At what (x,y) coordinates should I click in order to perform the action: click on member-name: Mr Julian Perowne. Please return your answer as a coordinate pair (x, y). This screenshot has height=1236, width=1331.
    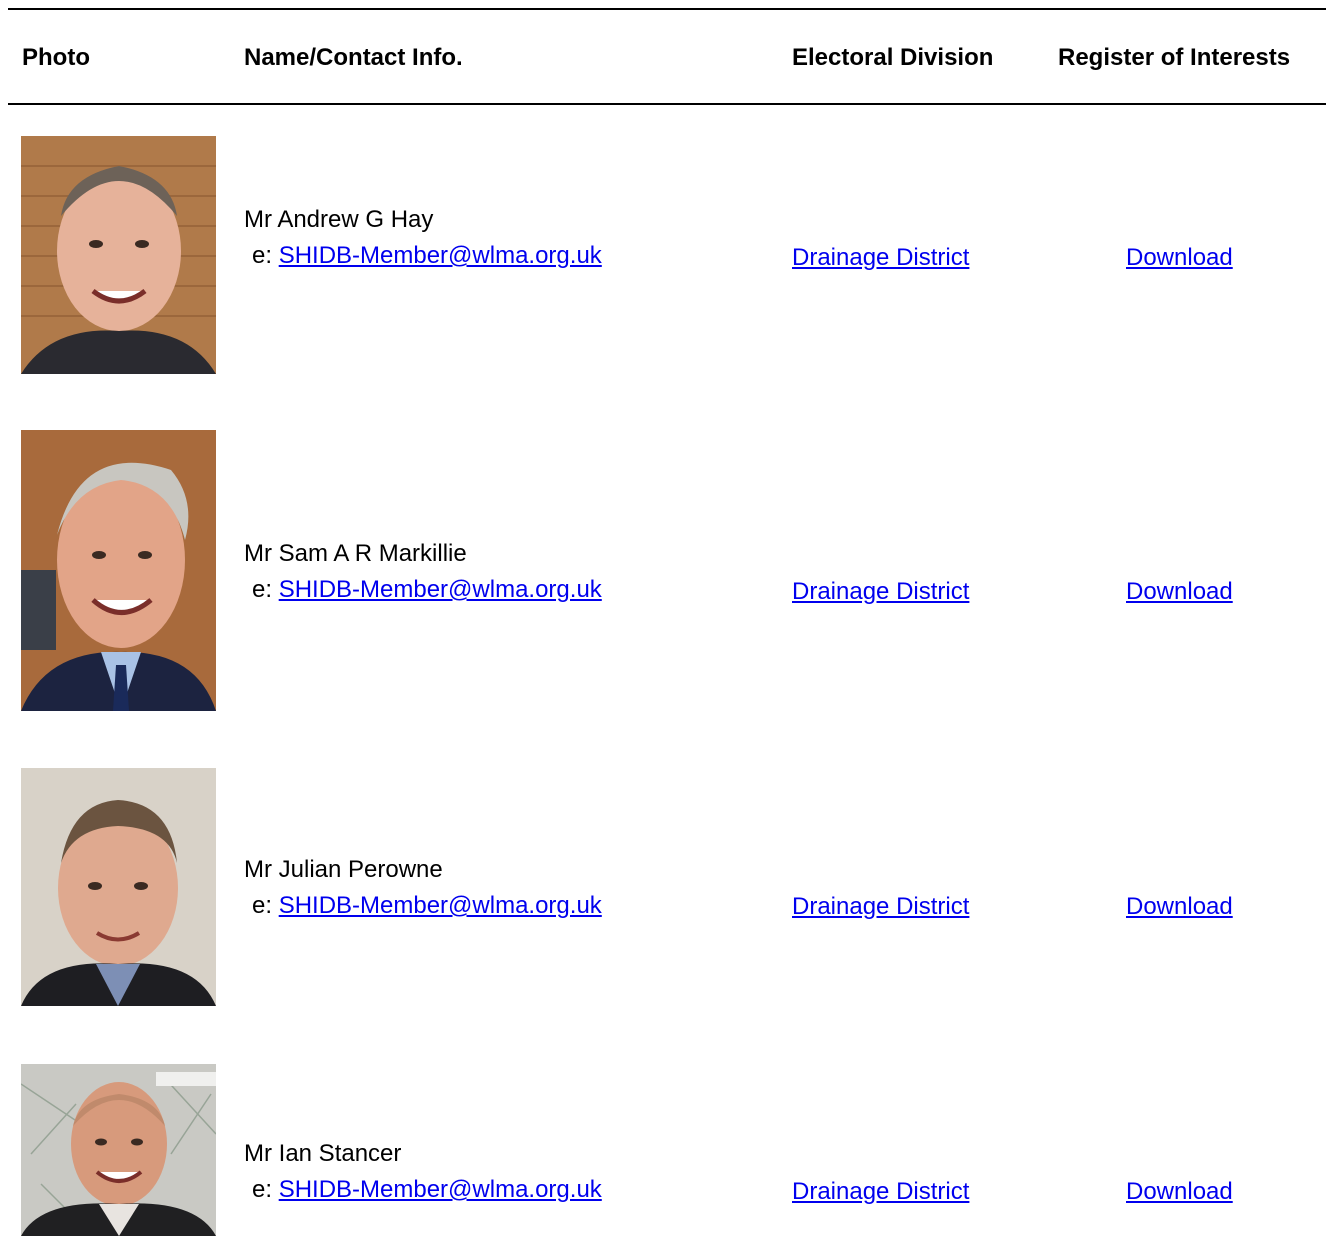
    Looking at the image, I should click on (343, 869).